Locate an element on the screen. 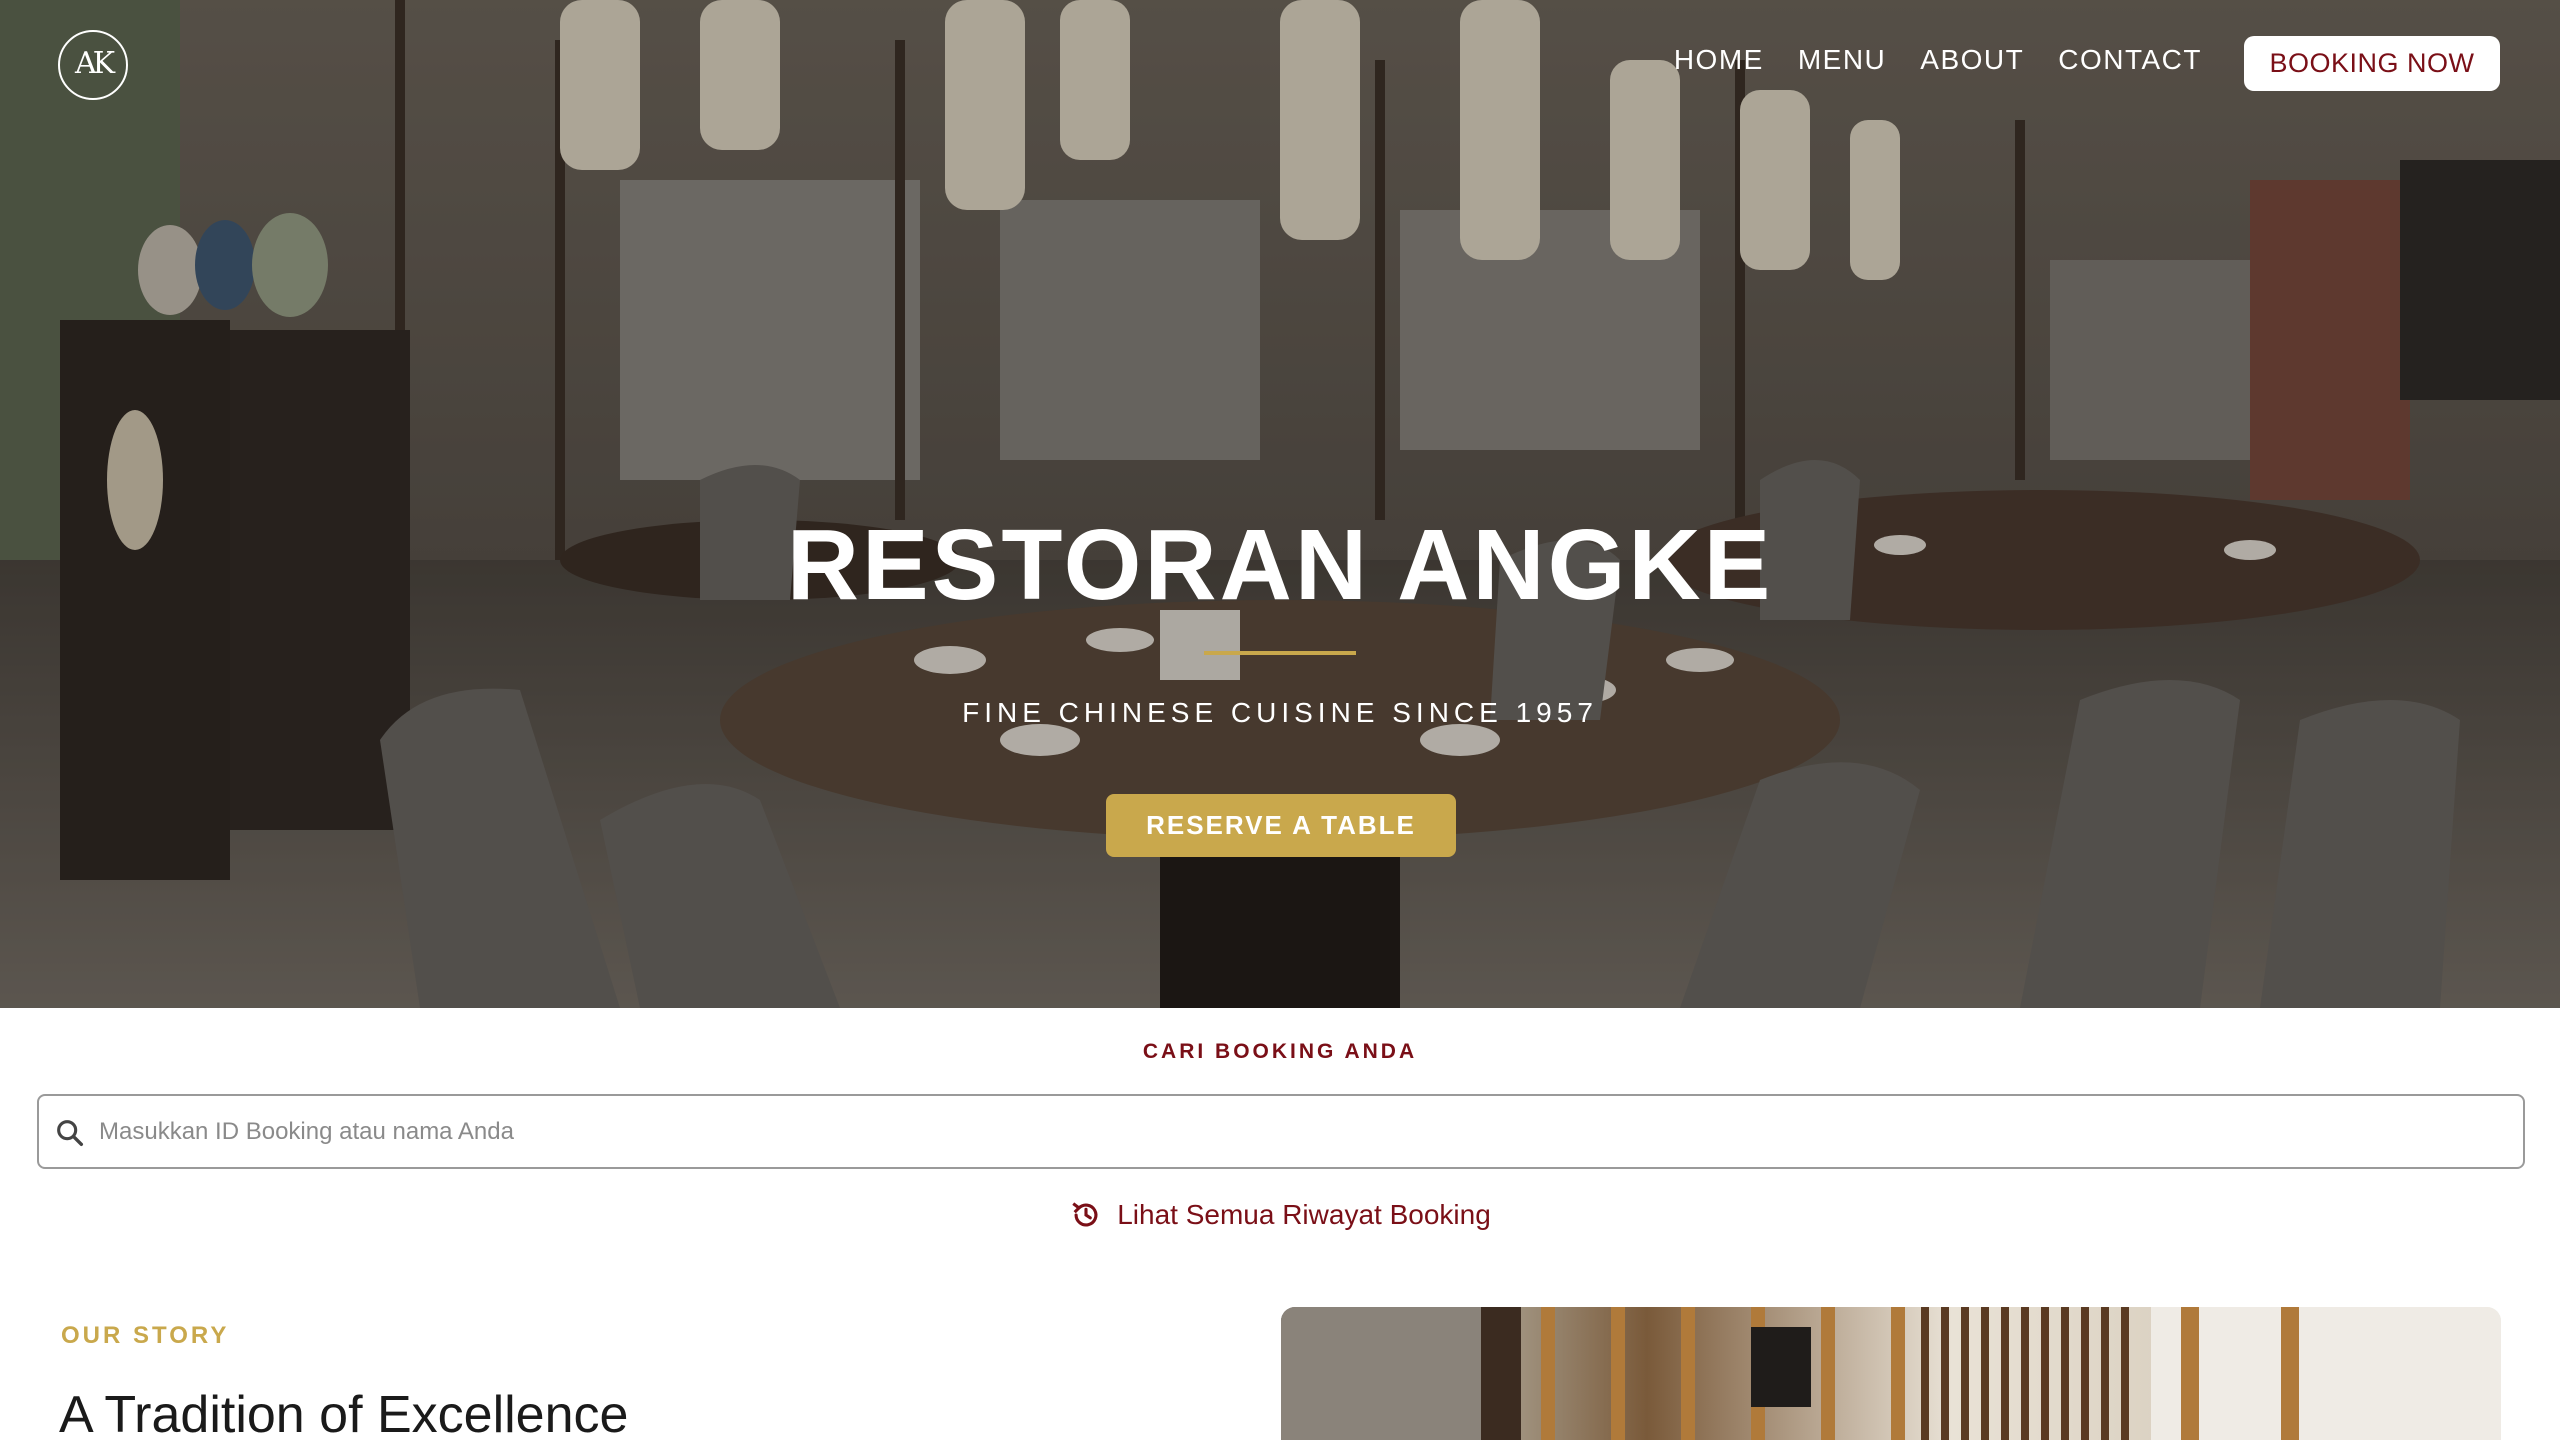 The width and height of the screenshot is (2560, 1445). nav-link-contact: CONTACT is located at coordinates (2130, 60).